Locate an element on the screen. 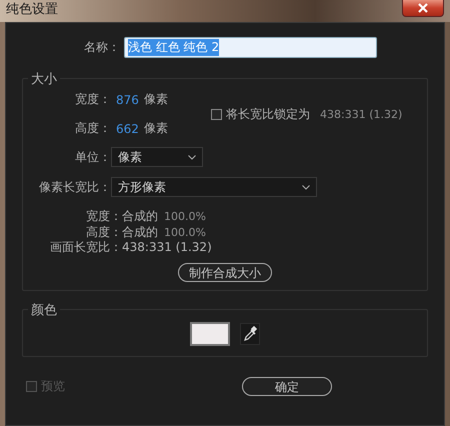  info-label: 画面长宽比： is located at coordinates (85, 247).